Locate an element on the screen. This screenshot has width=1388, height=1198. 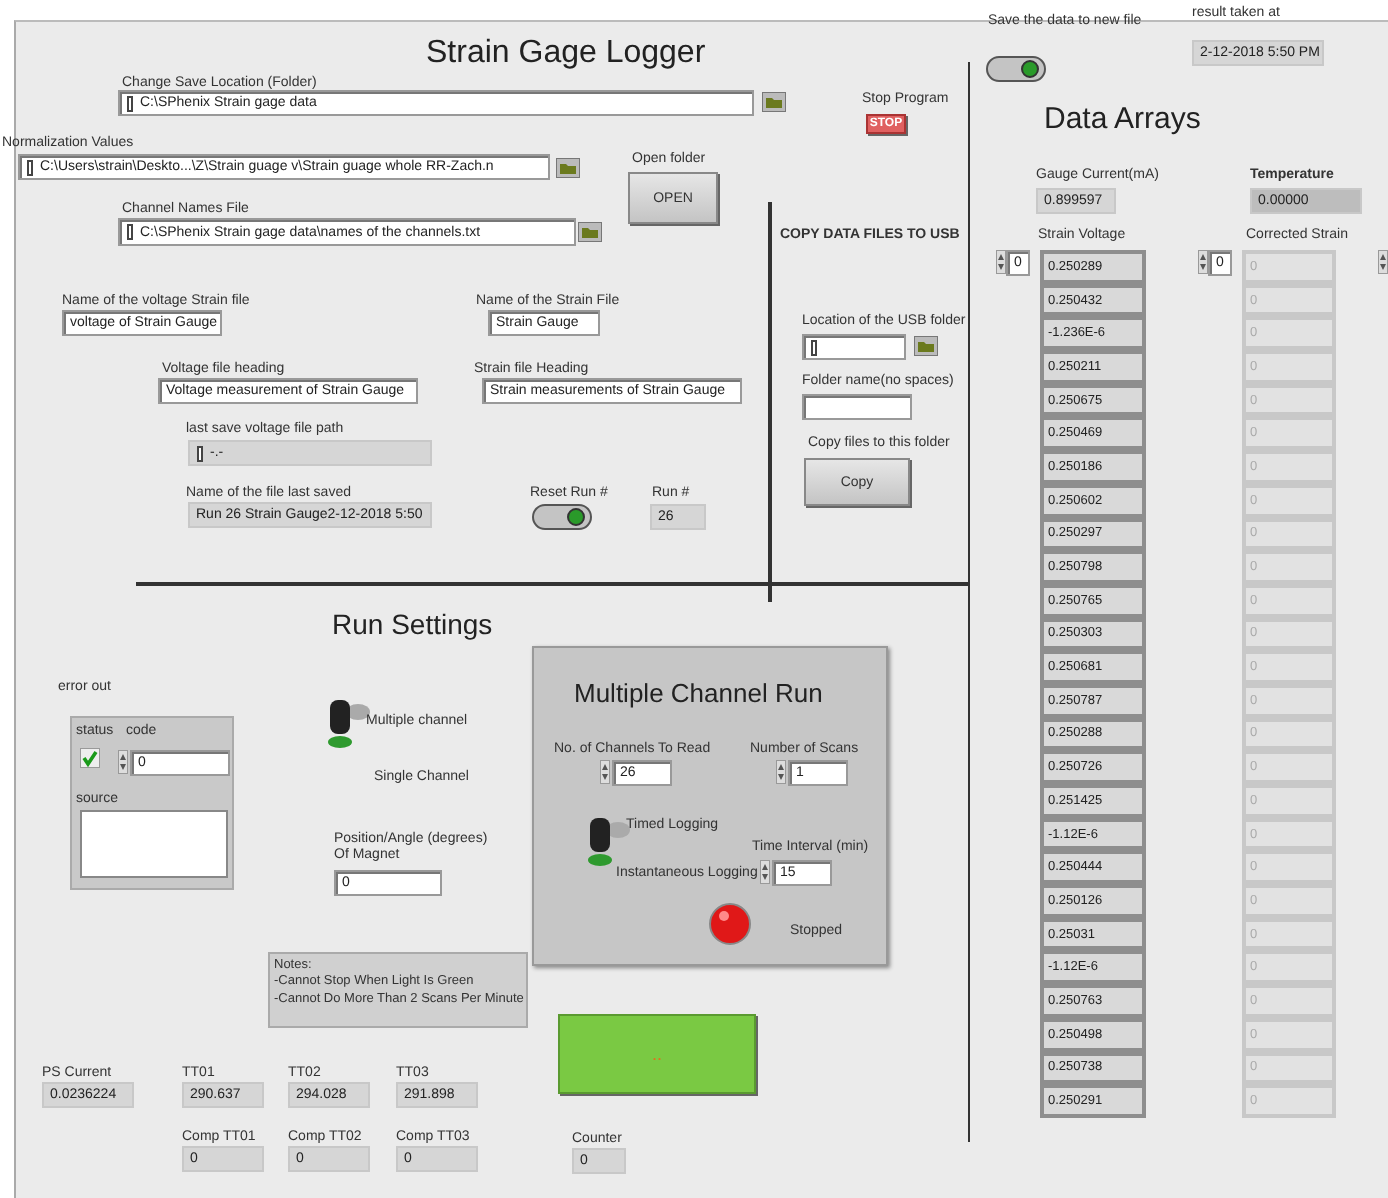
panel-title: Multiple Channel Run is located at coordinates (698, 693).